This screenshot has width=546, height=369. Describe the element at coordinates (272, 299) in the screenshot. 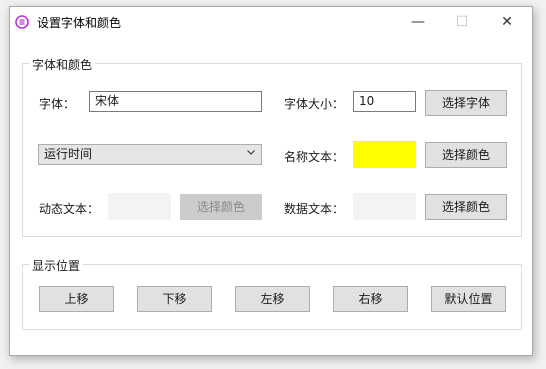

I see `move-left-button: 左移` at that location.